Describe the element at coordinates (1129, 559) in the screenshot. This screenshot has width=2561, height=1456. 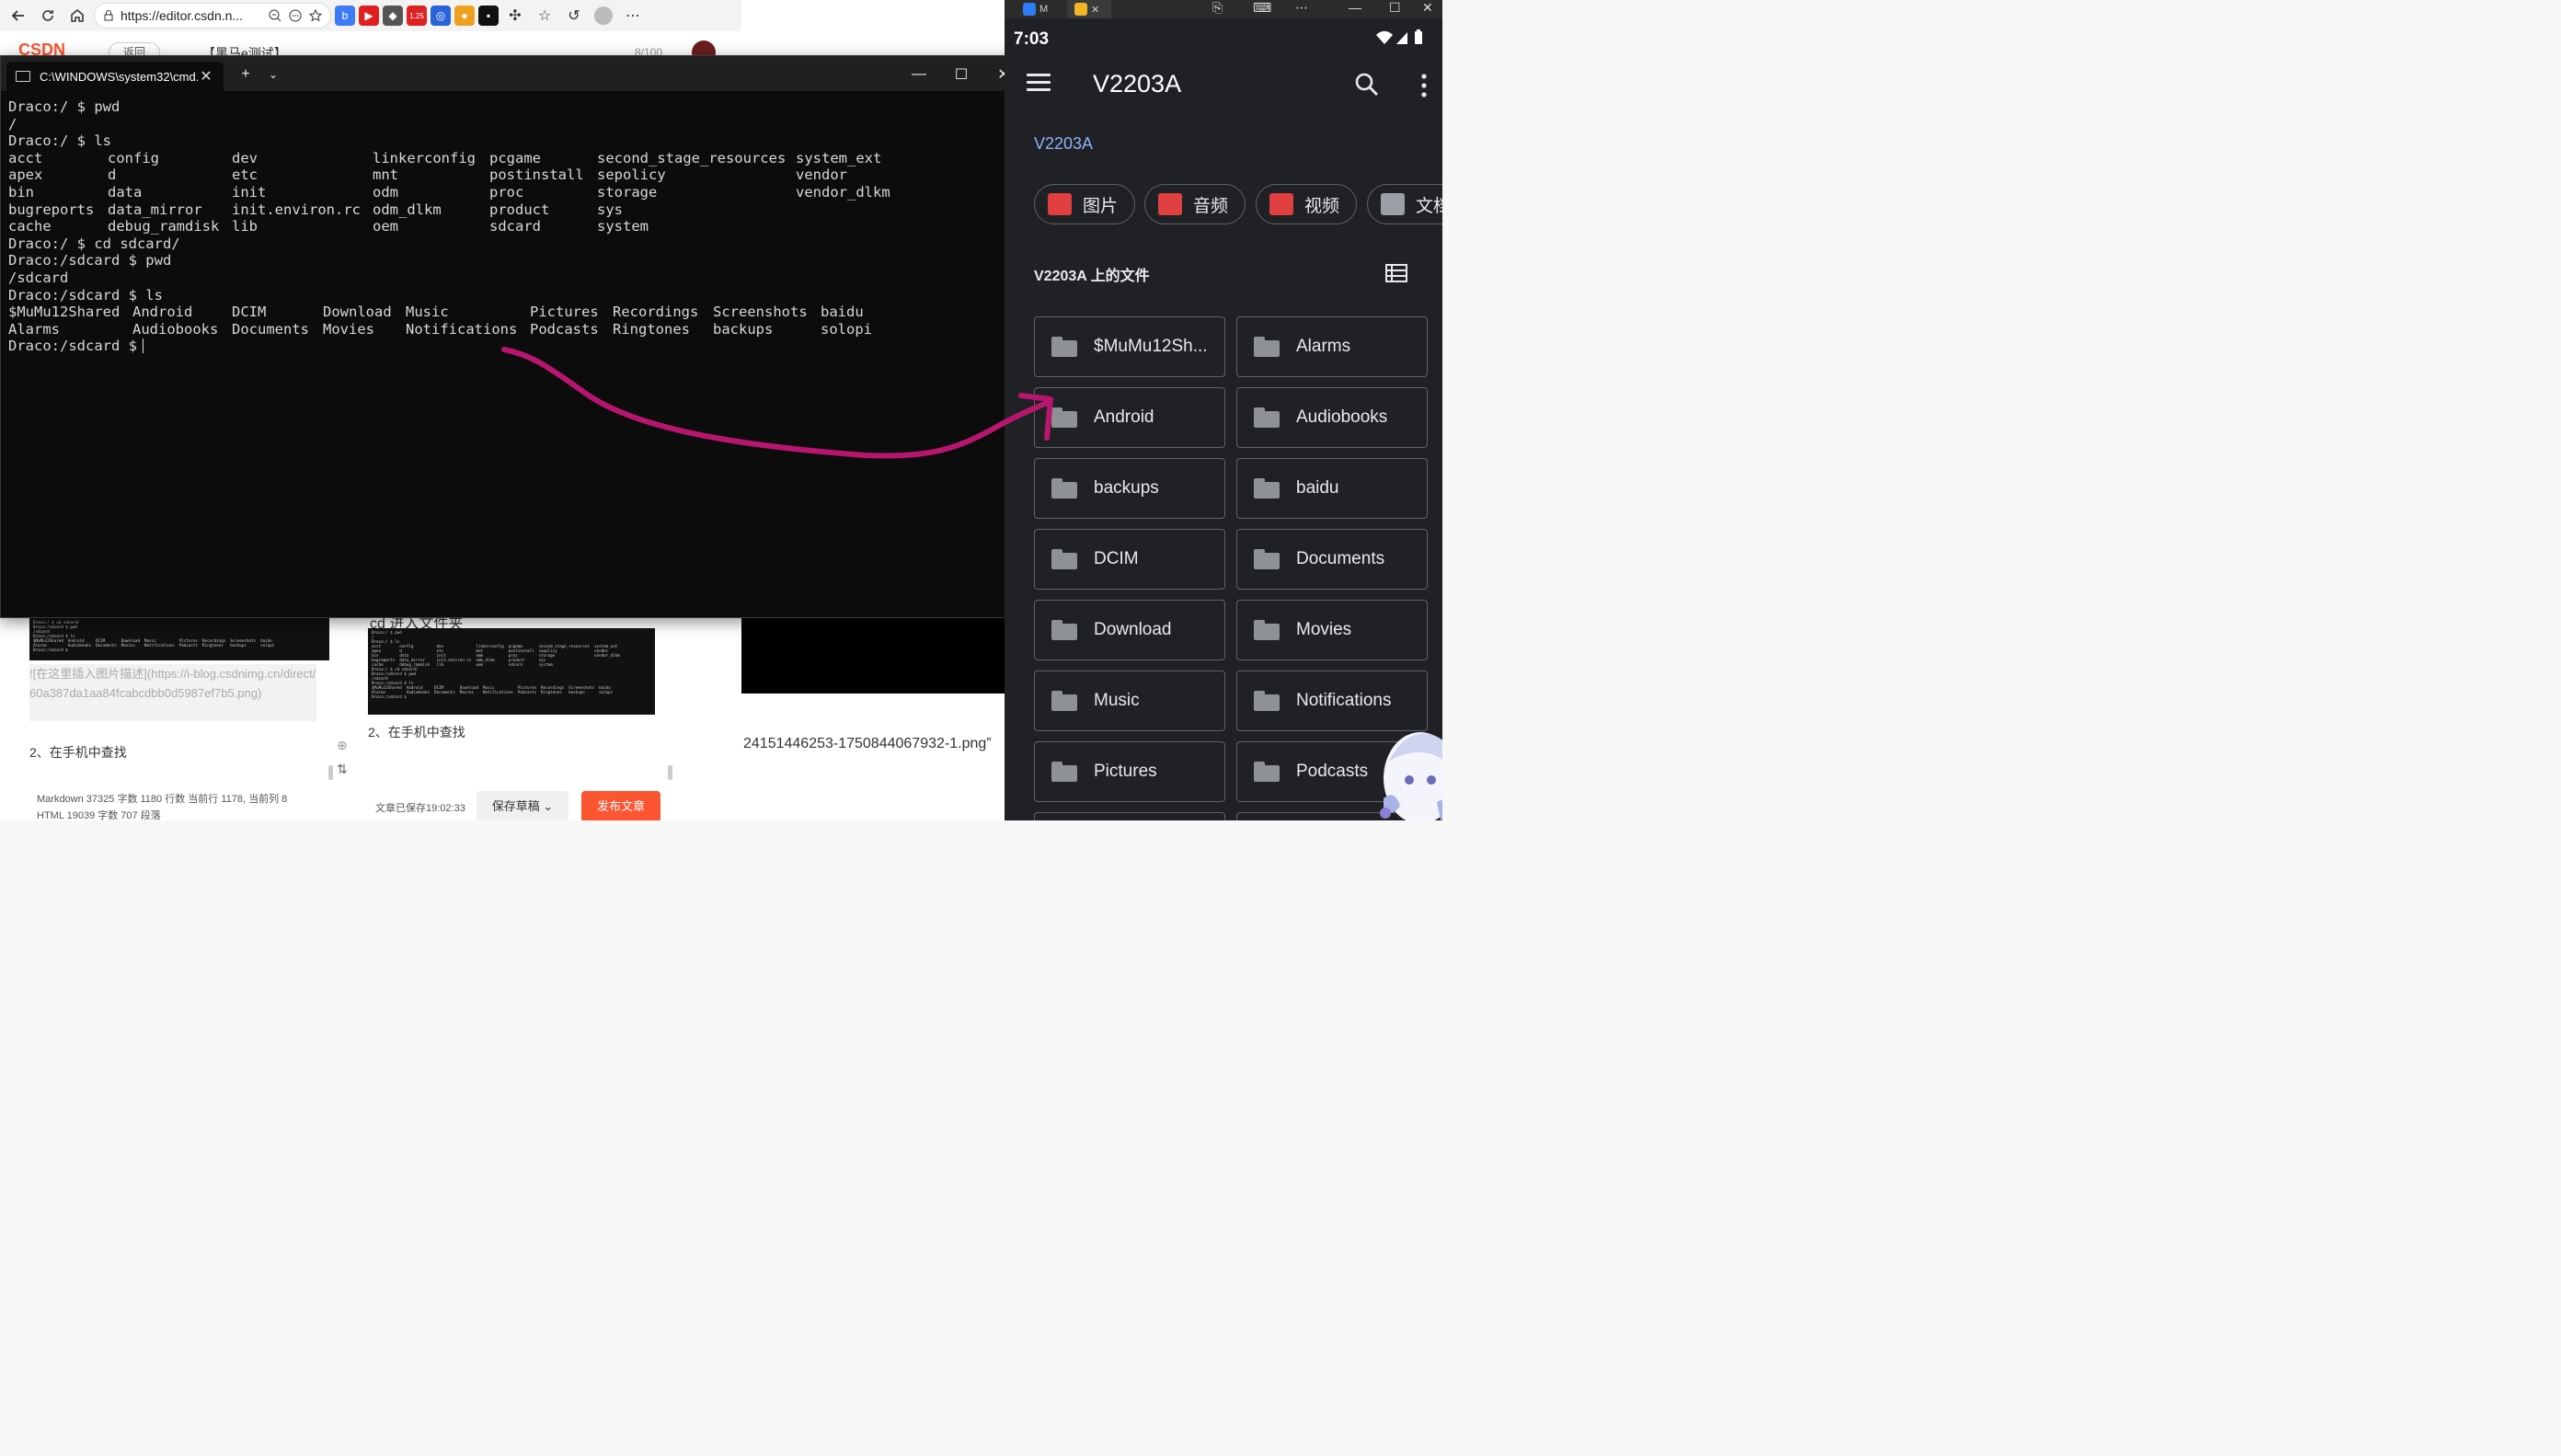
I see `folder-item: DCIM` at that location.